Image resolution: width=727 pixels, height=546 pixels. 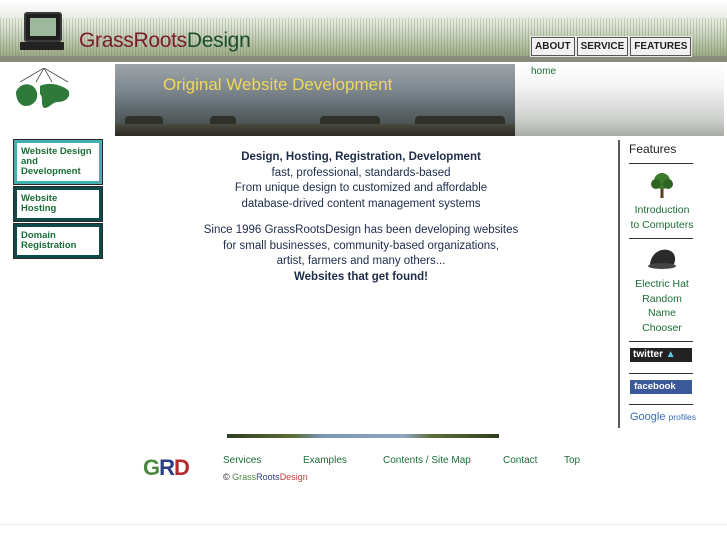 I want to click on banner-right: home, so click(x=619, y=100).